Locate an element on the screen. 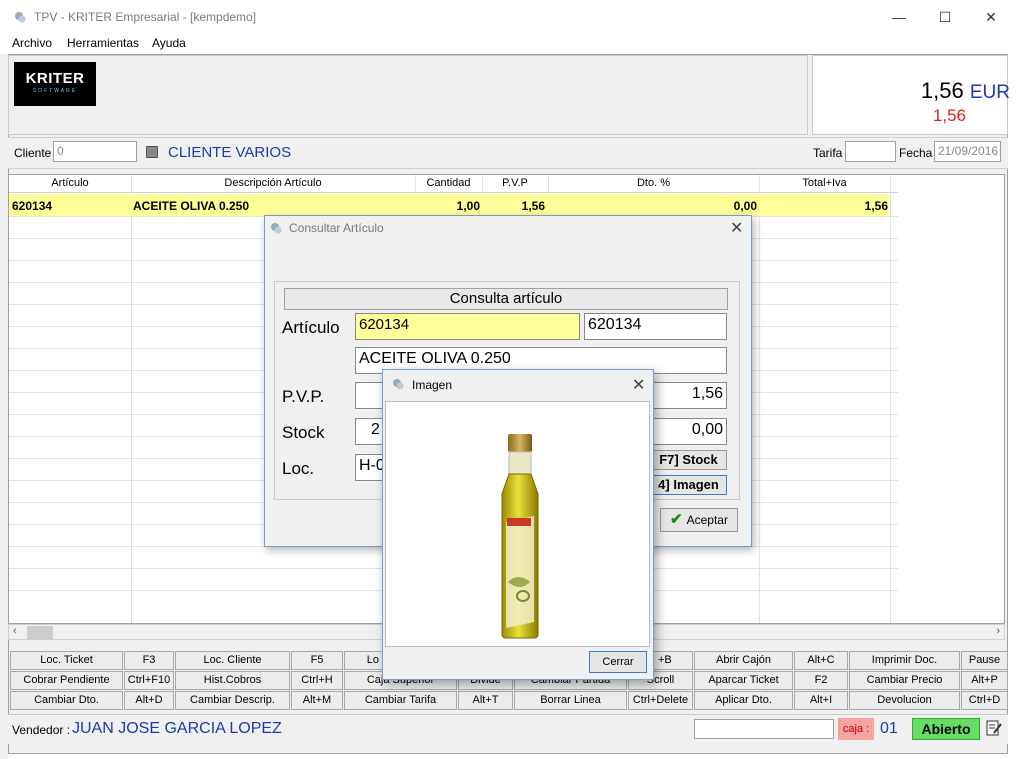  check-icon: ✔ is located at coordinates (676, 519).